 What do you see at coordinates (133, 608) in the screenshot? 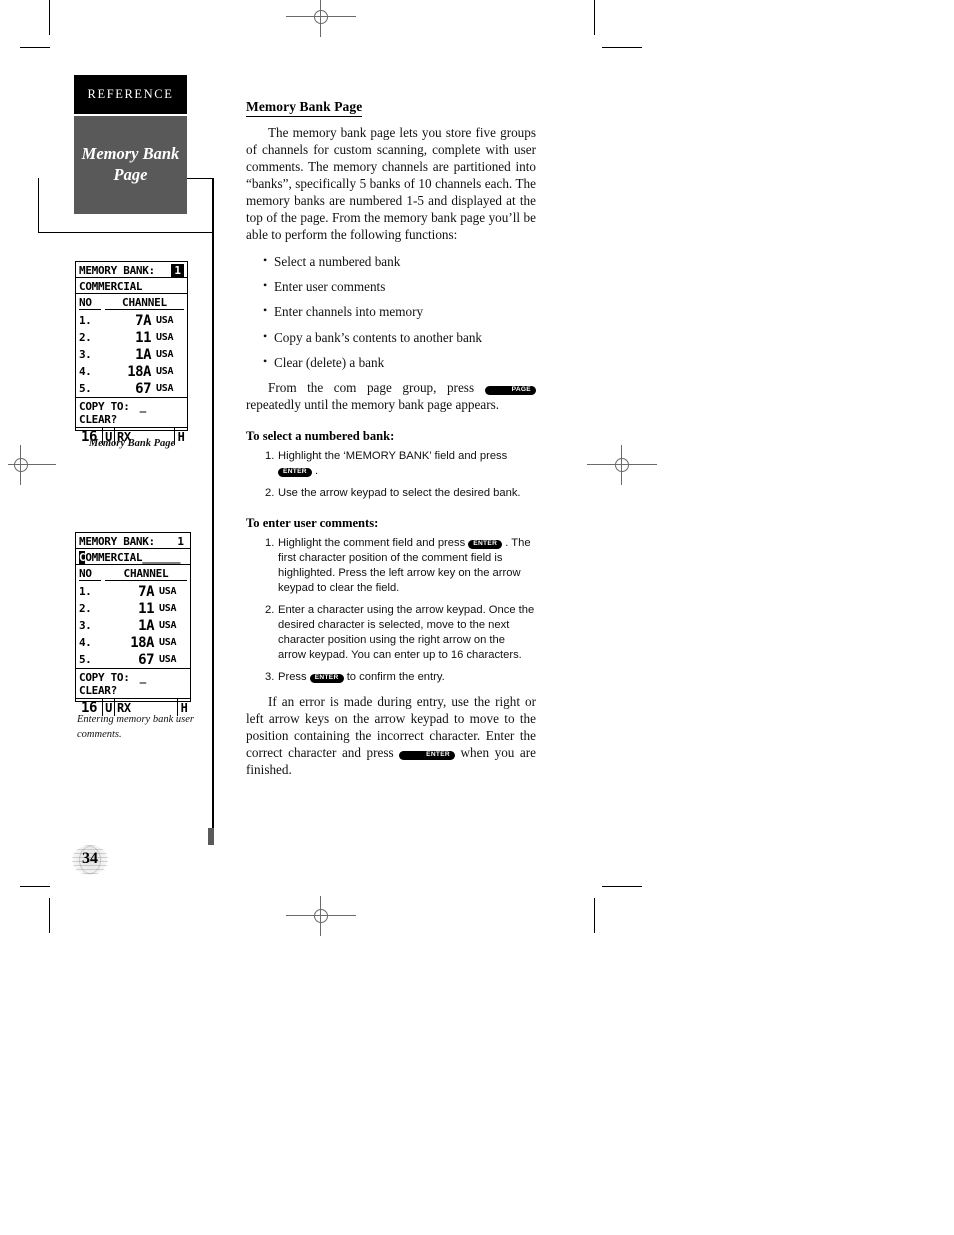
I see `lcd-channel-row: 2. 11 USA` at bounding box center [133, 608].